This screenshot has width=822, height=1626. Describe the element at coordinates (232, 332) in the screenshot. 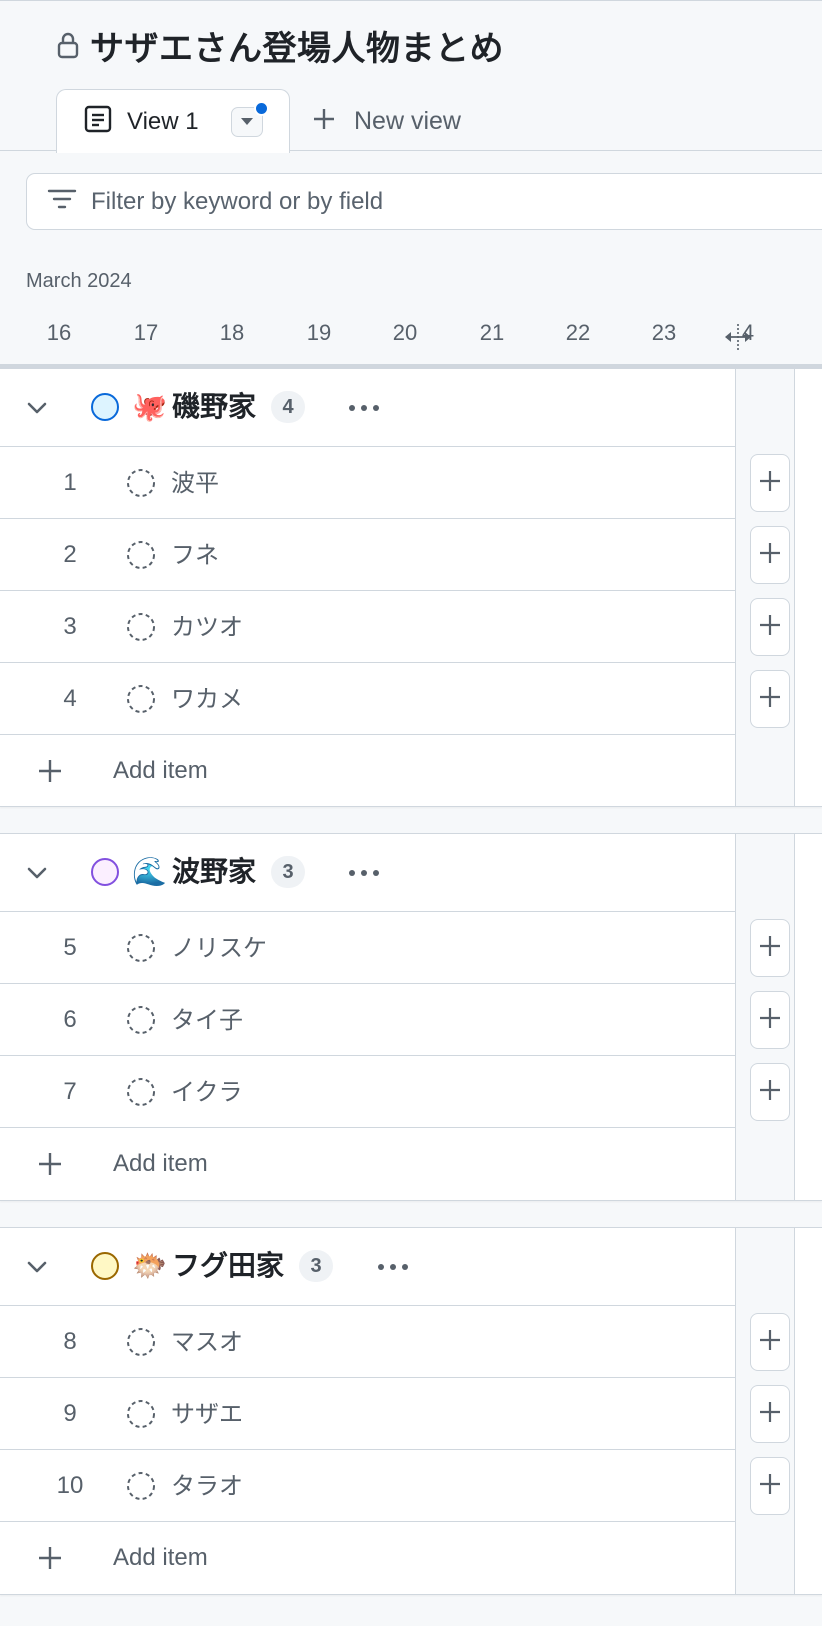

I see `day-label: 18` at that location.